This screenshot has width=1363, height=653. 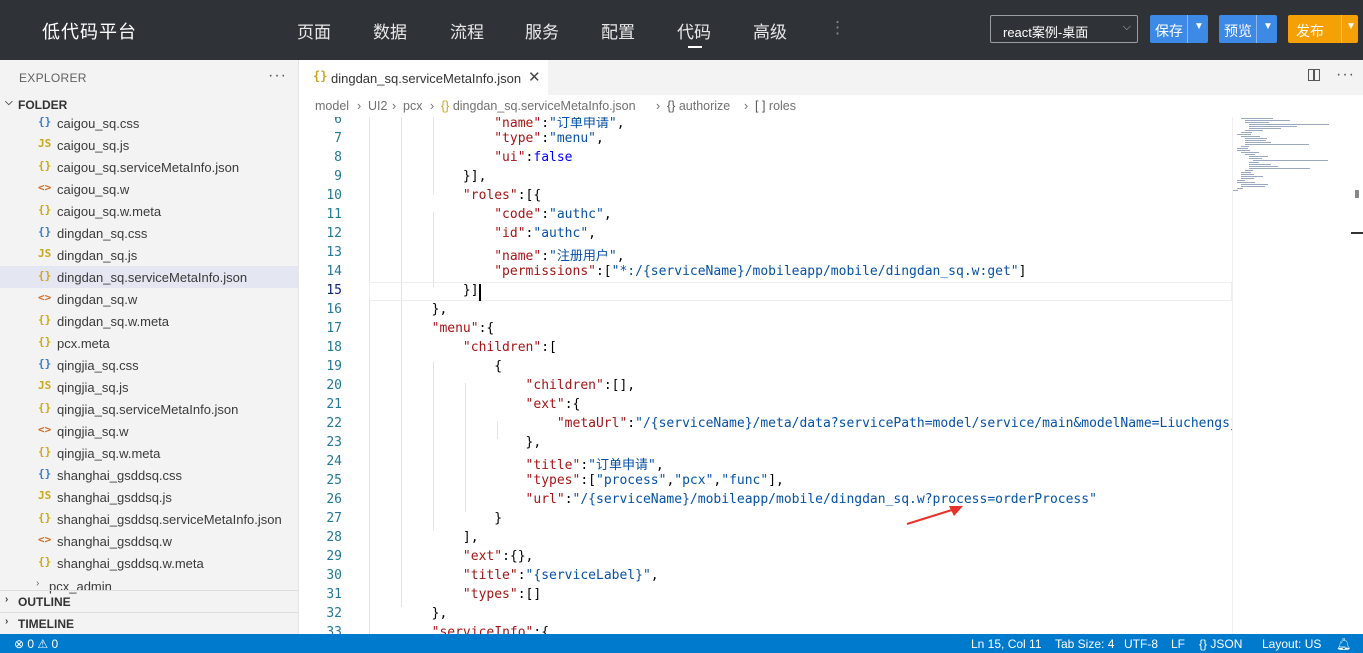 What do you see at coordinates (475, 404) in the screenshot?
I see `code-line: "ext":{` at bounding box center [475, 404].